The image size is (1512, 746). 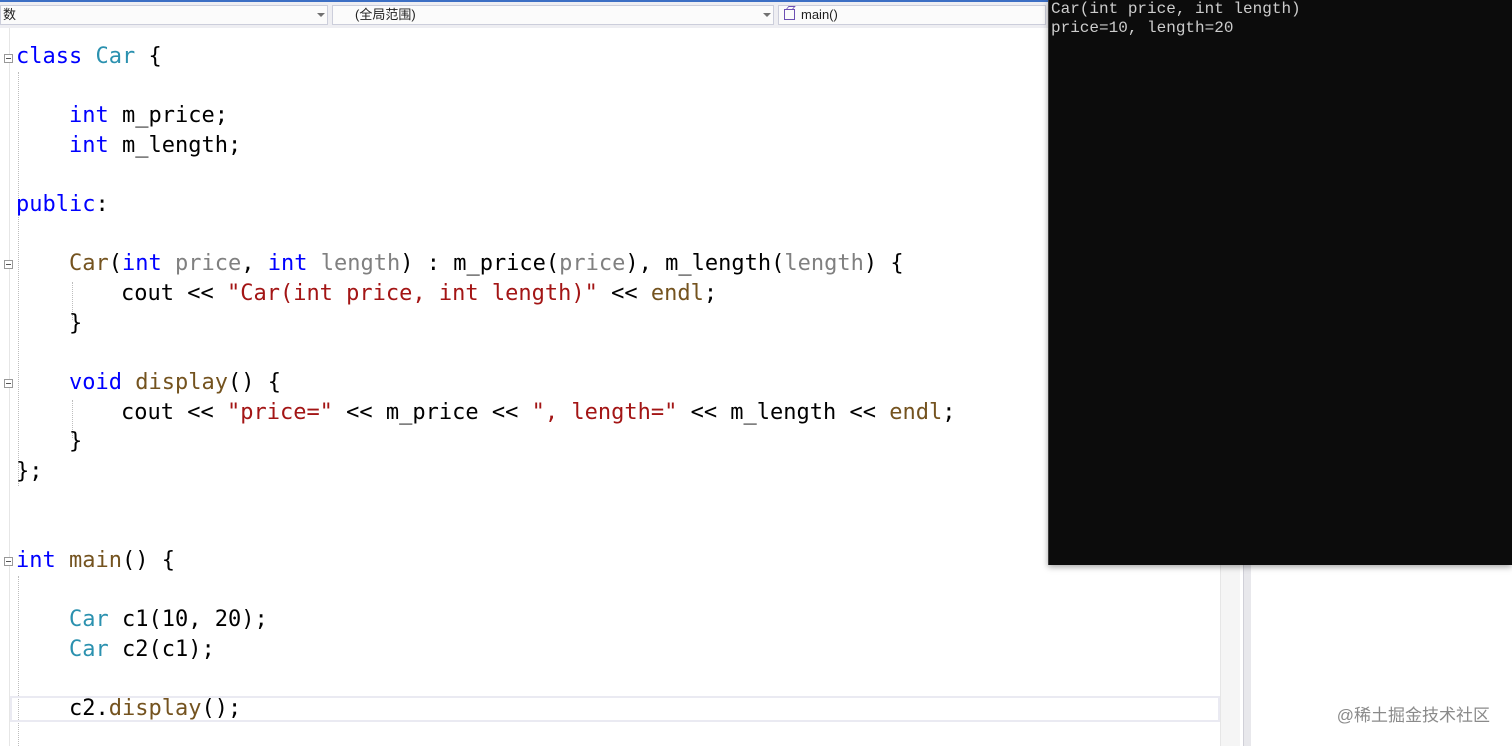 What do you see at coordinates (1142, 28) in the screenshot?
I see `console-output-line: price=10, length=20` at bounding box center [1142, 28].